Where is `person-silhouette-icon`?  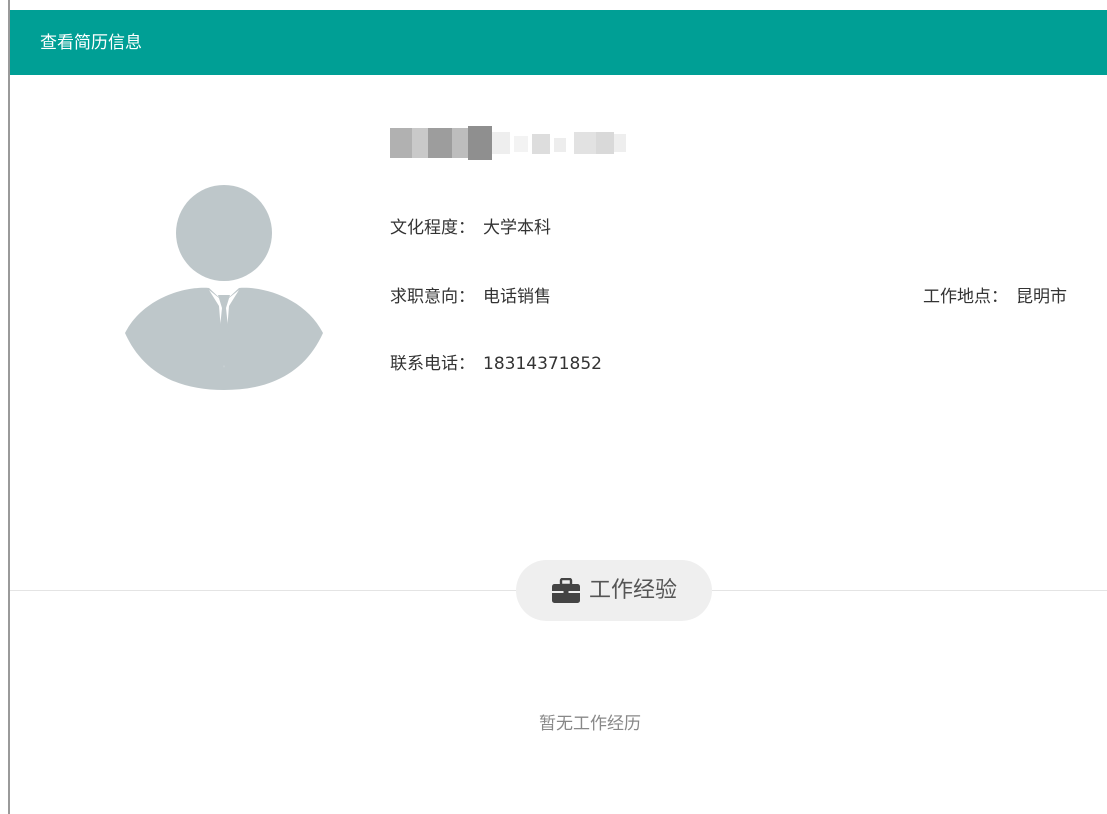
person-silhouette-icon is located at coordinates (224, 287).